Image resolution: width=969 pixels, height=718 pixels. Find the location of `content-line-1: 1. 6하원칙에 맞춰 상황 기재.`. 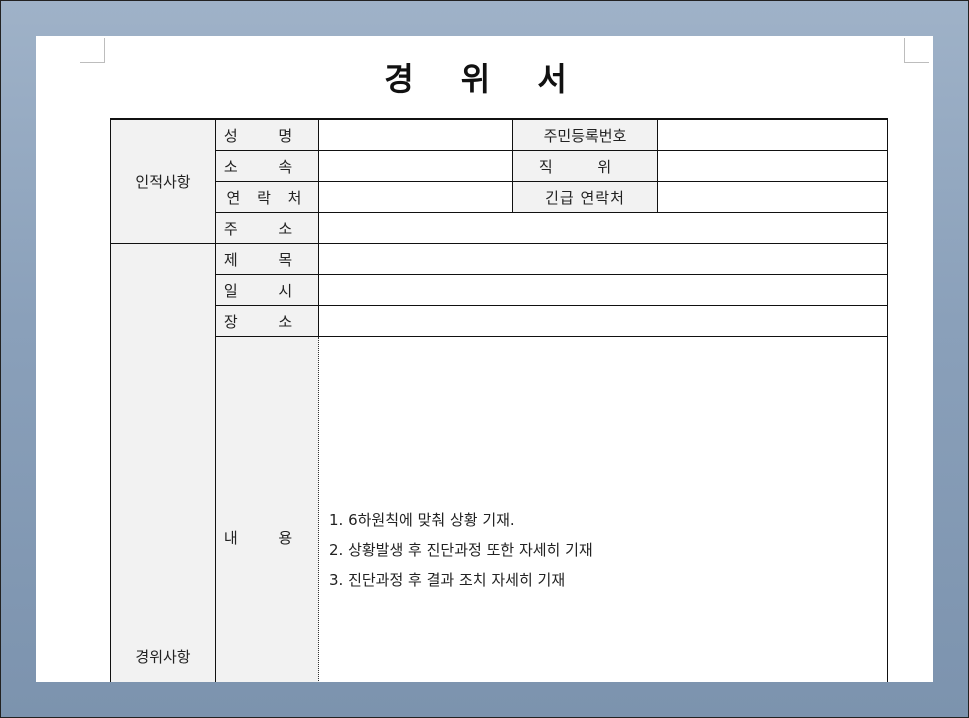

content-line-1: 1. 6하원칙에 맞춰 상황 기재. is located at coordinates (422, 520).